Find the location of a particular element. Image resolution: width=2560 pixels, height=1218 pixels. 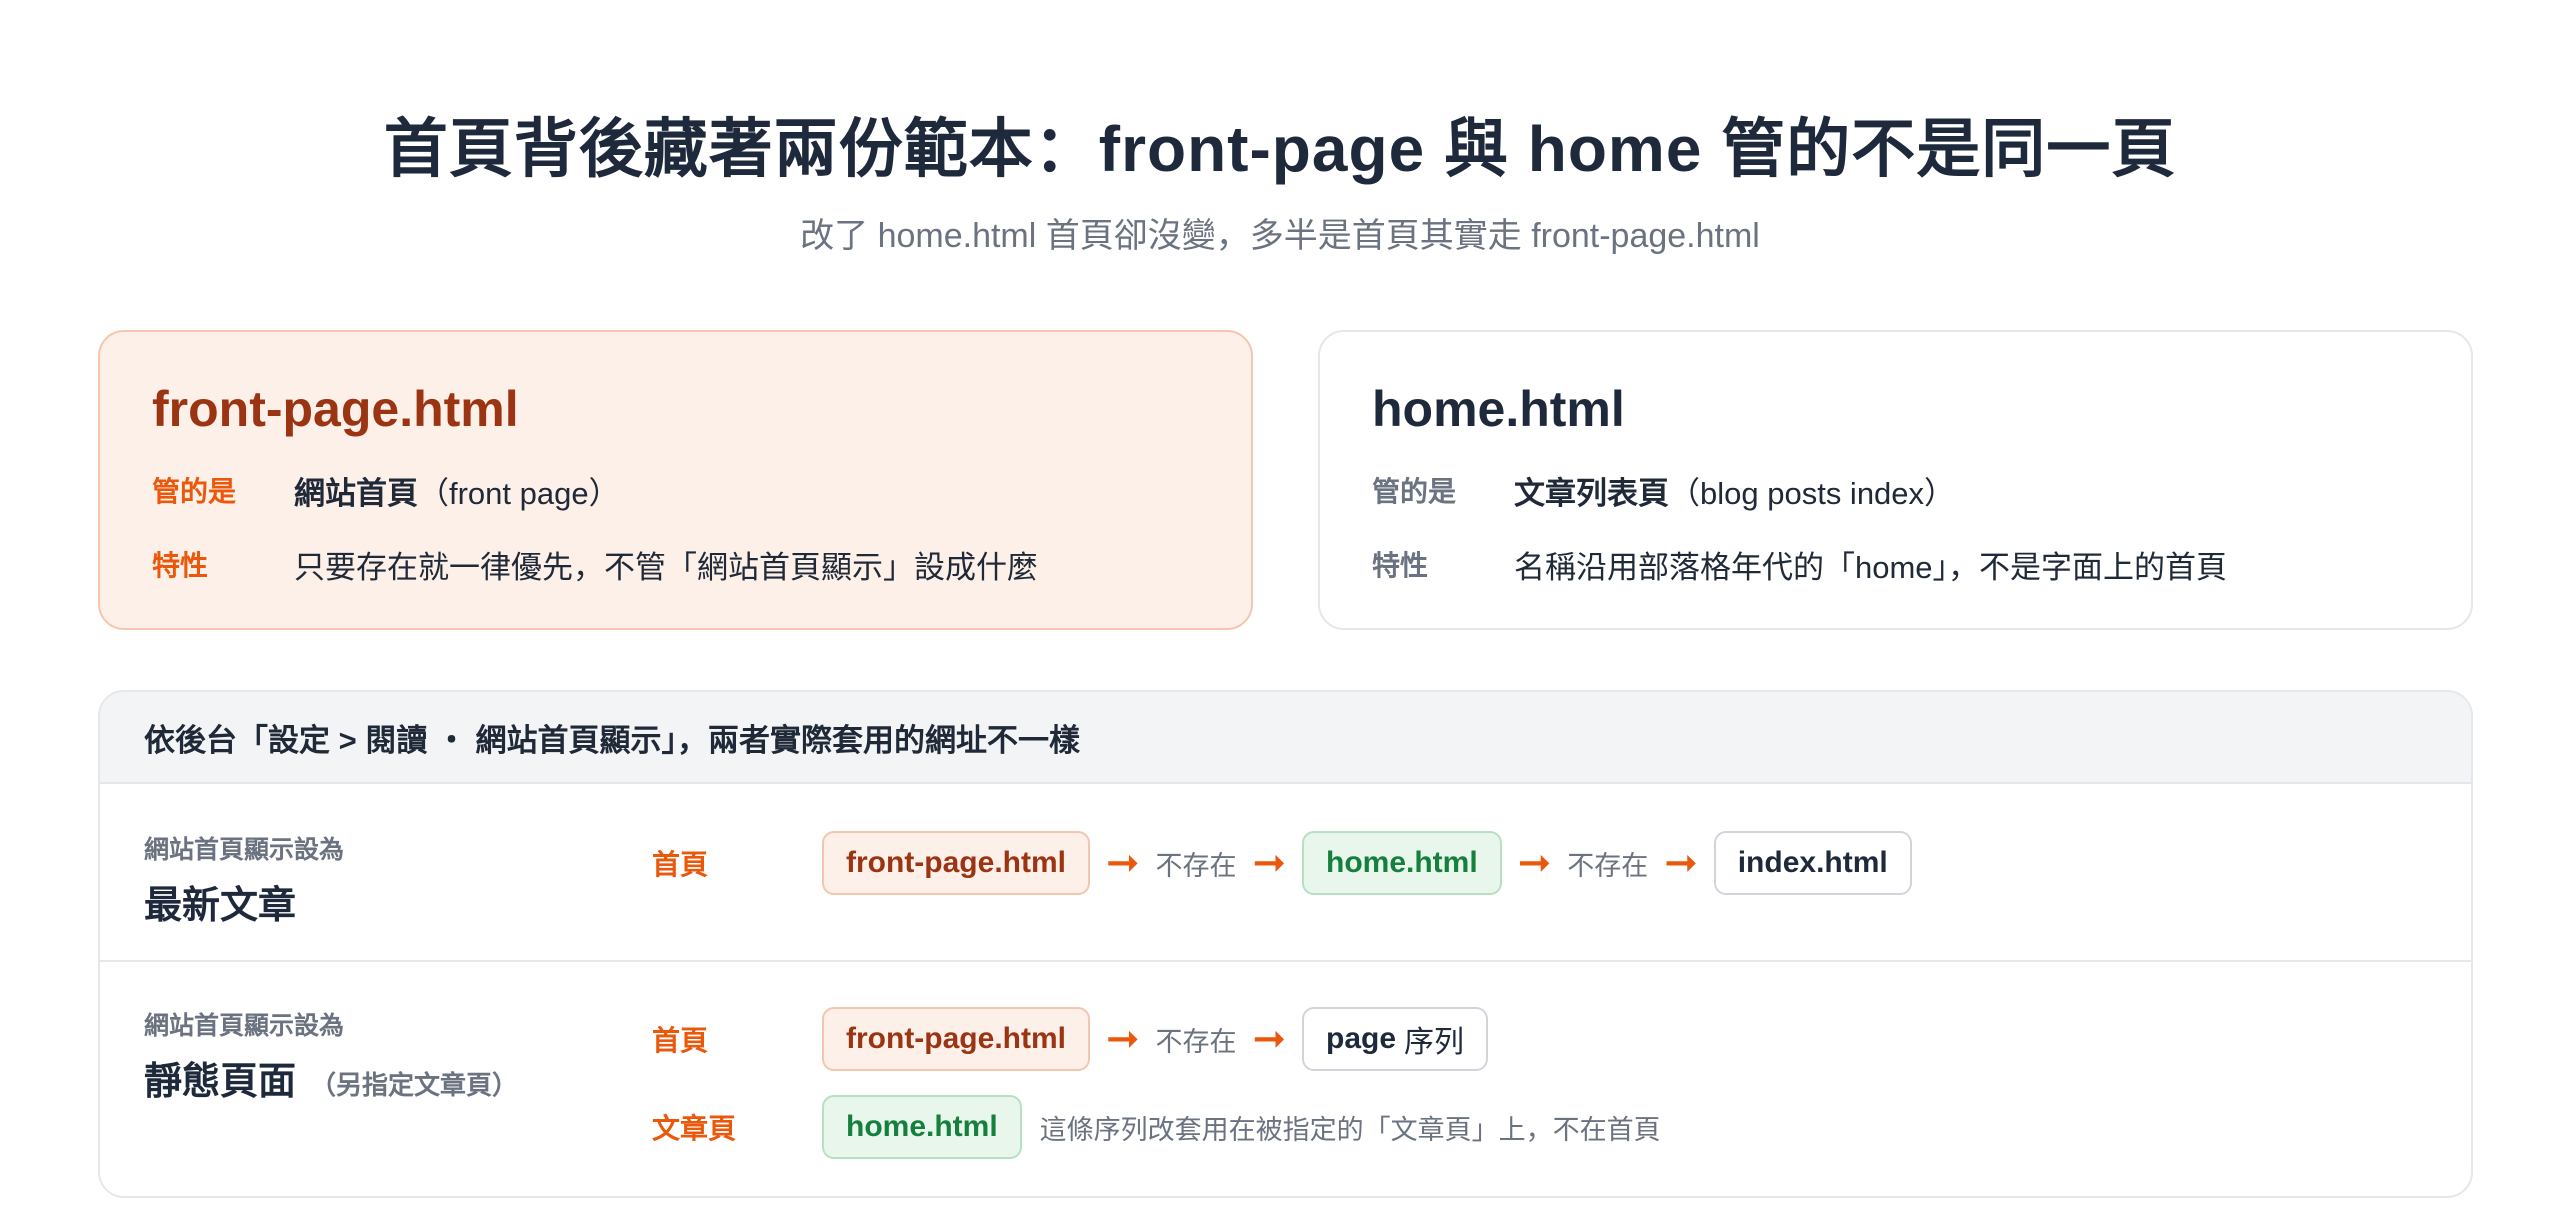

page-sequence-thin: 序列 is located at coordinates (1434, 1042).